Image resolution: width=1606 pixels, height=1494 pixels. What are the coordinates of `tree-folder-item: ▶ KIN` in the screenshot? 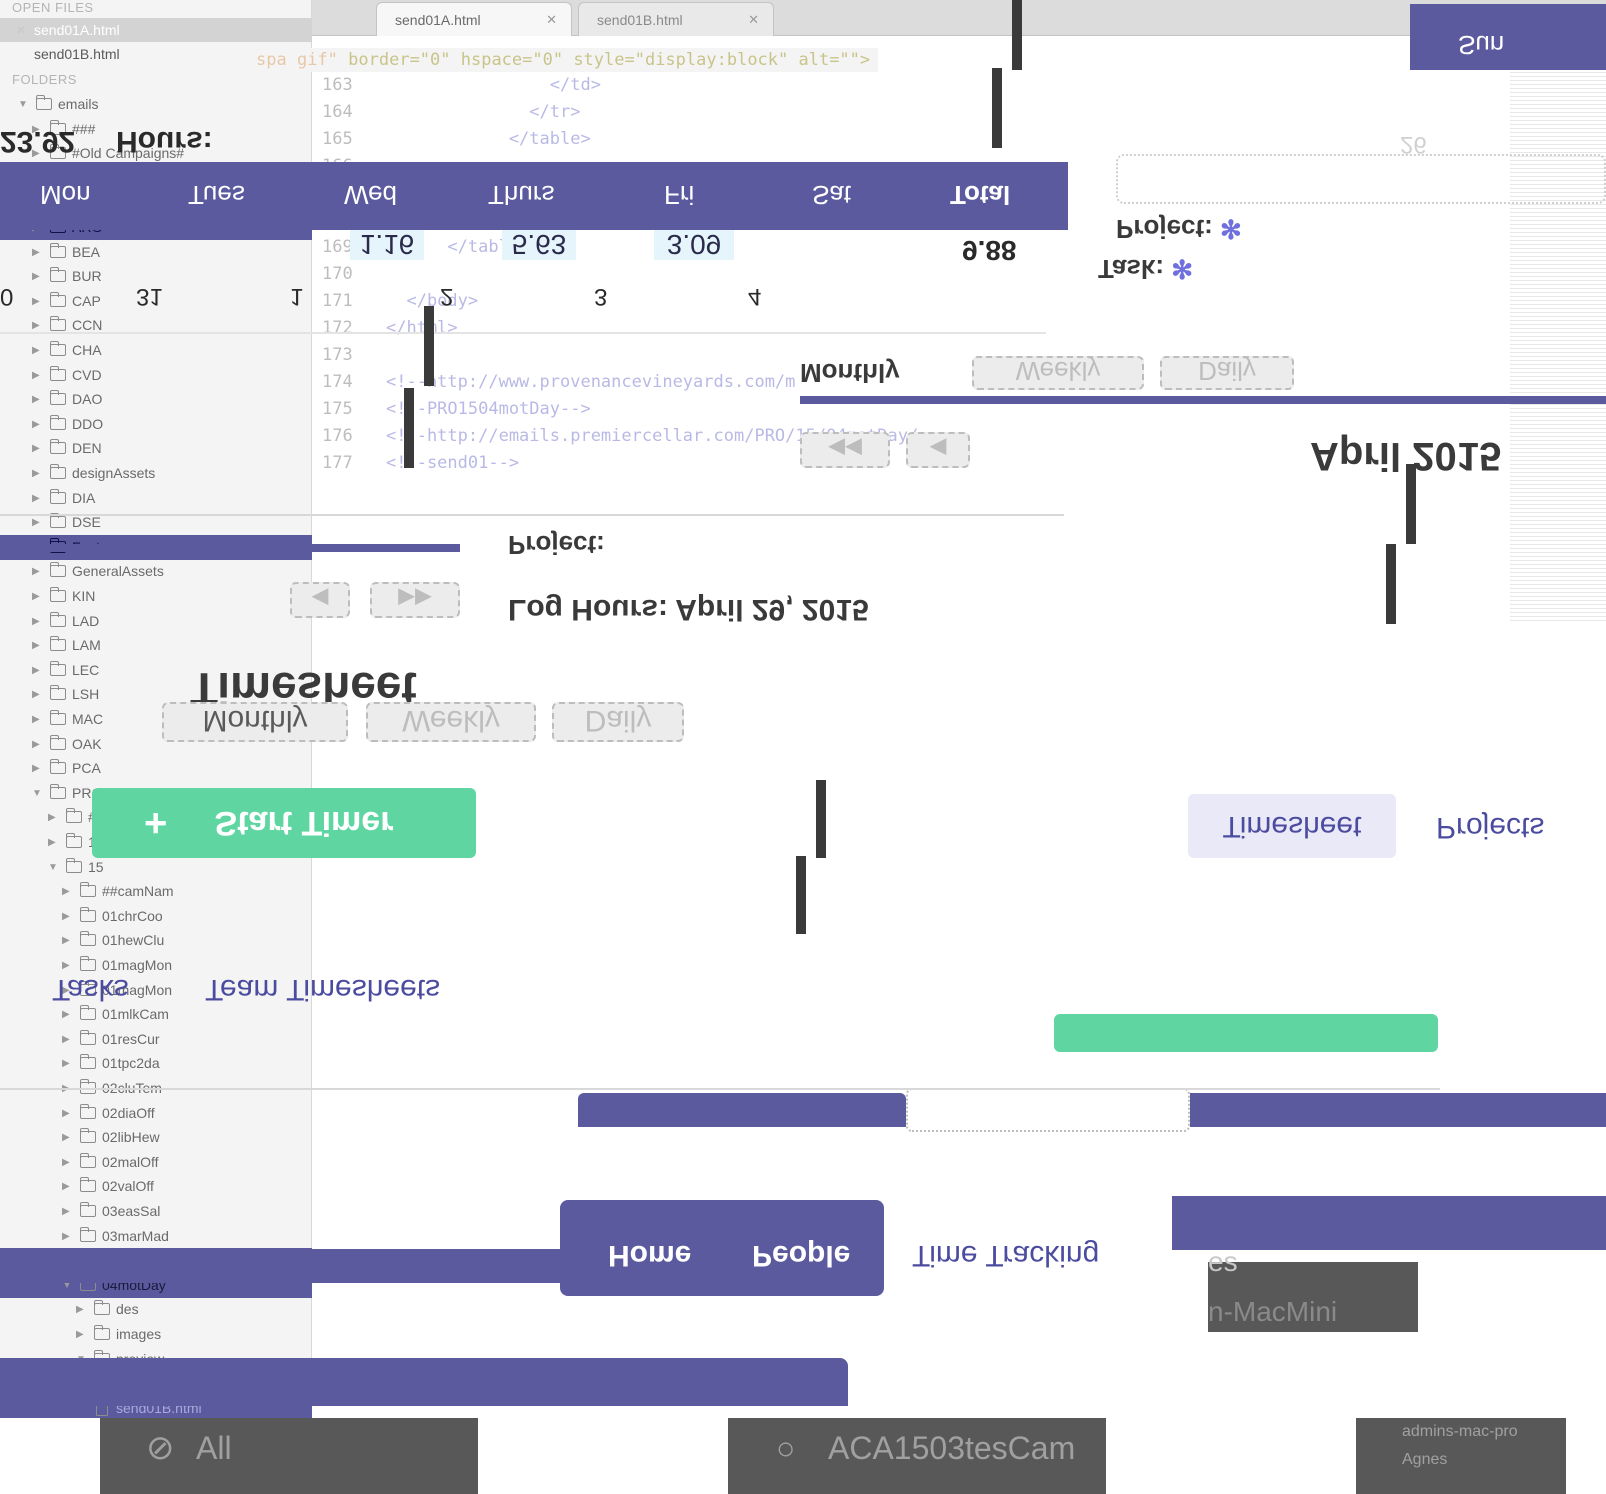 It's located at (156, 596).